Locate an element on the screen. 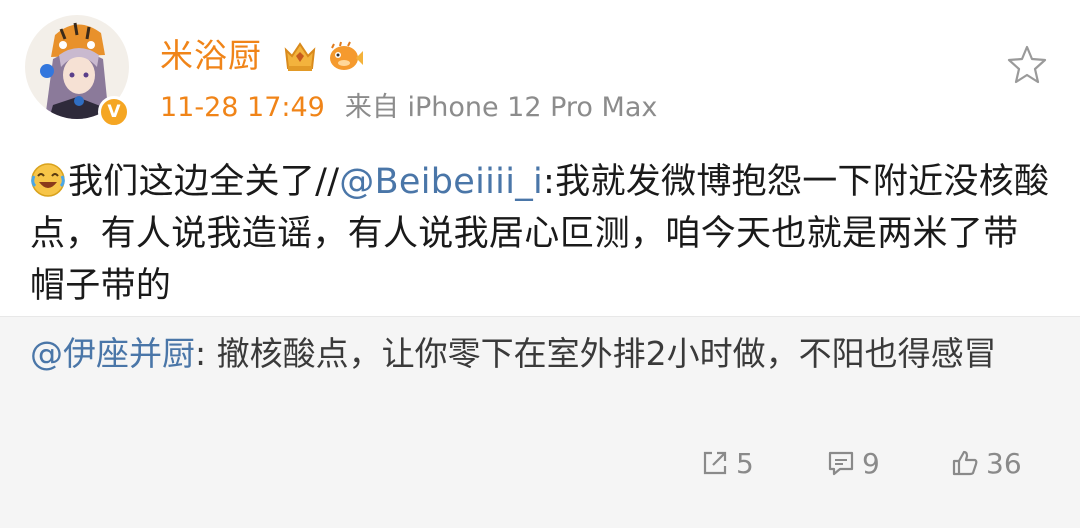 Image resolution: width=1080 pixels, height=528 pixels. post-meta: 11-28 17:49 来自 iPhone 12 Pro Max is located at coordinates (408, 108).